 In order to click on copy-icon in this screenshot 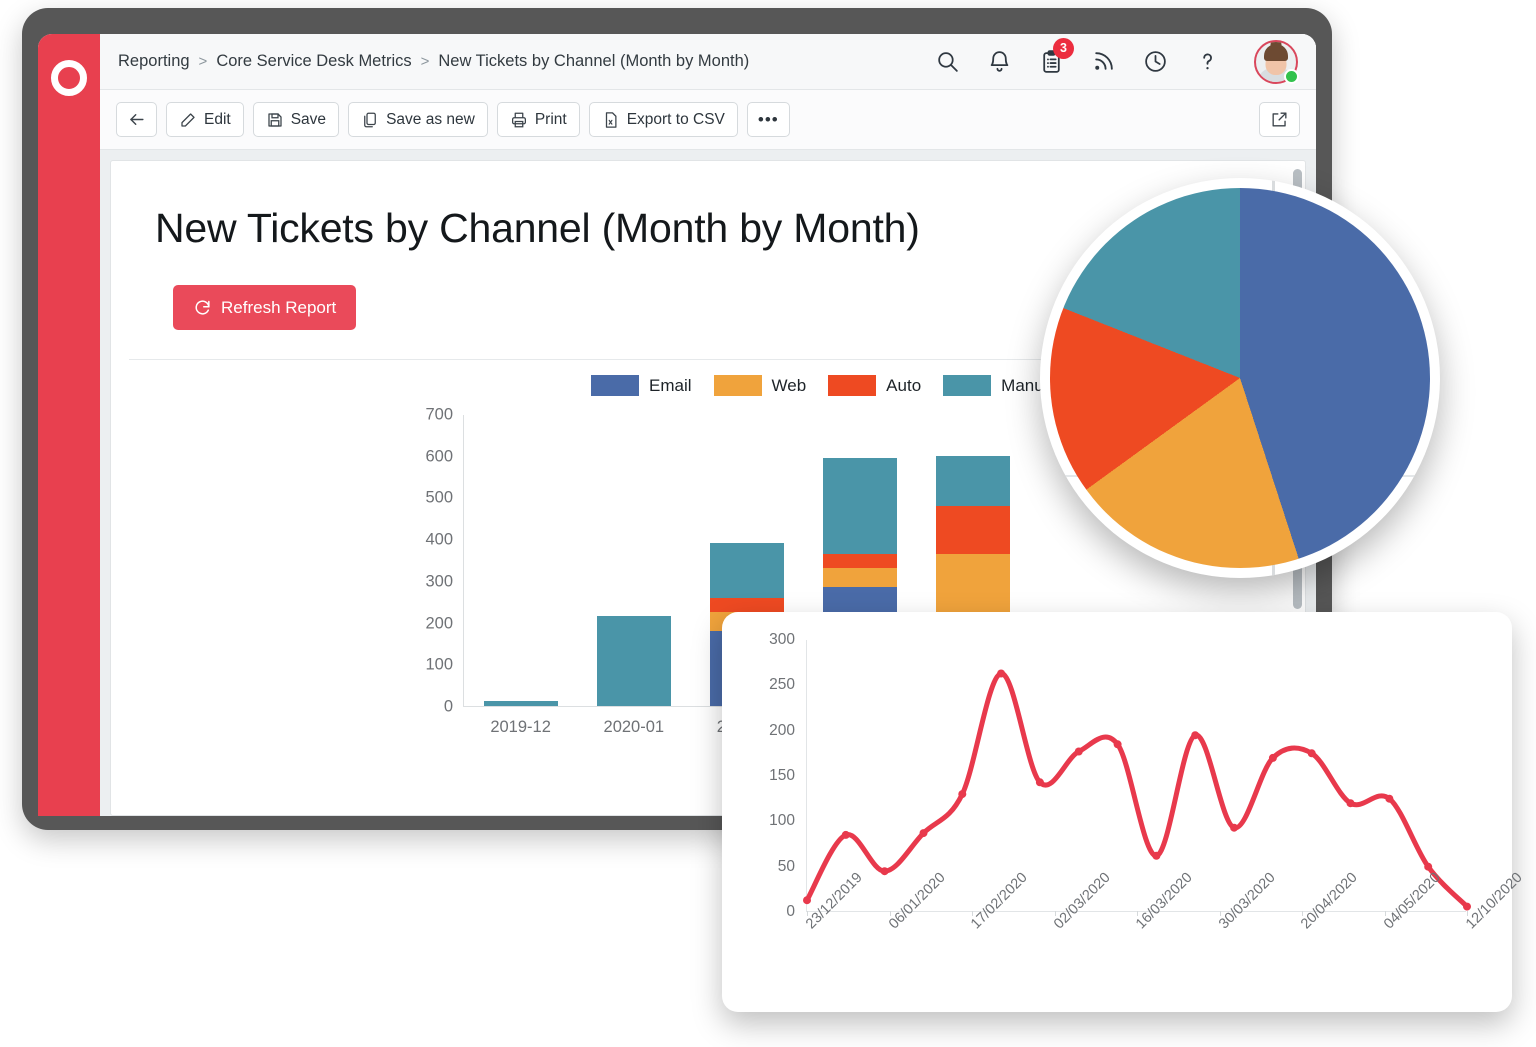, I will do `click(370, 119)`.